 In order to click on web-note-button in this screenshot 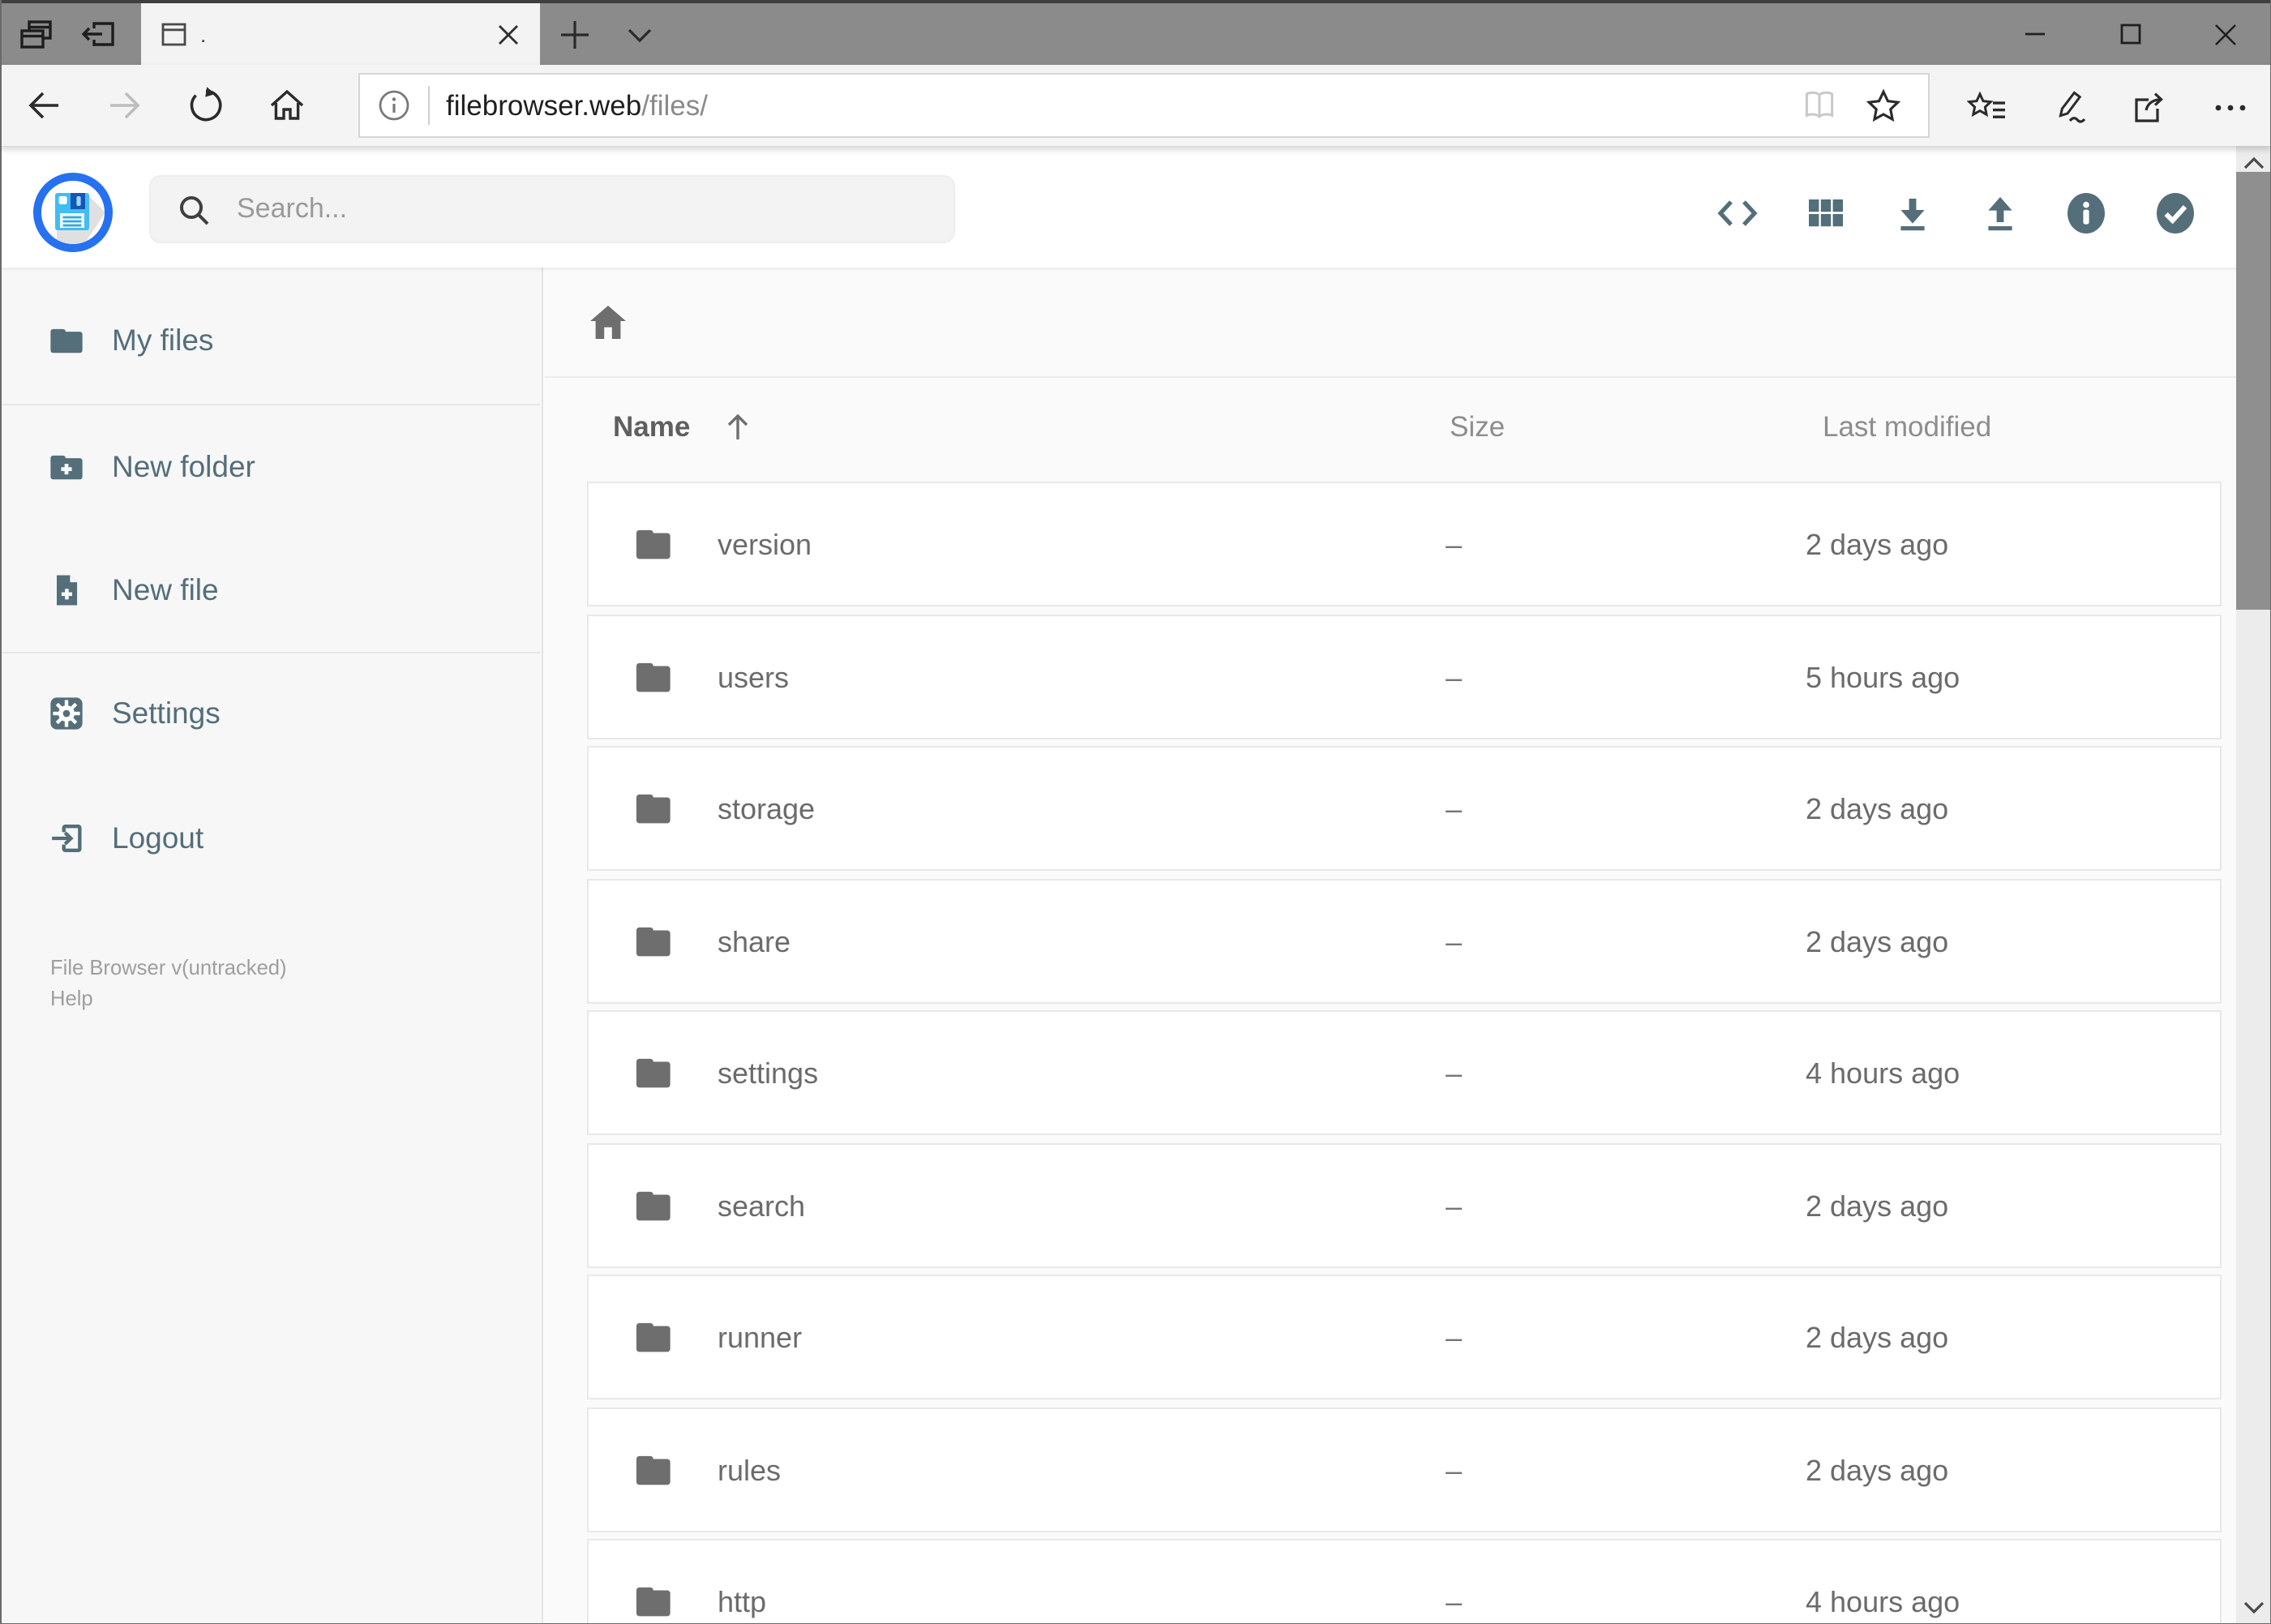, I will do `click(2068, 107)`.